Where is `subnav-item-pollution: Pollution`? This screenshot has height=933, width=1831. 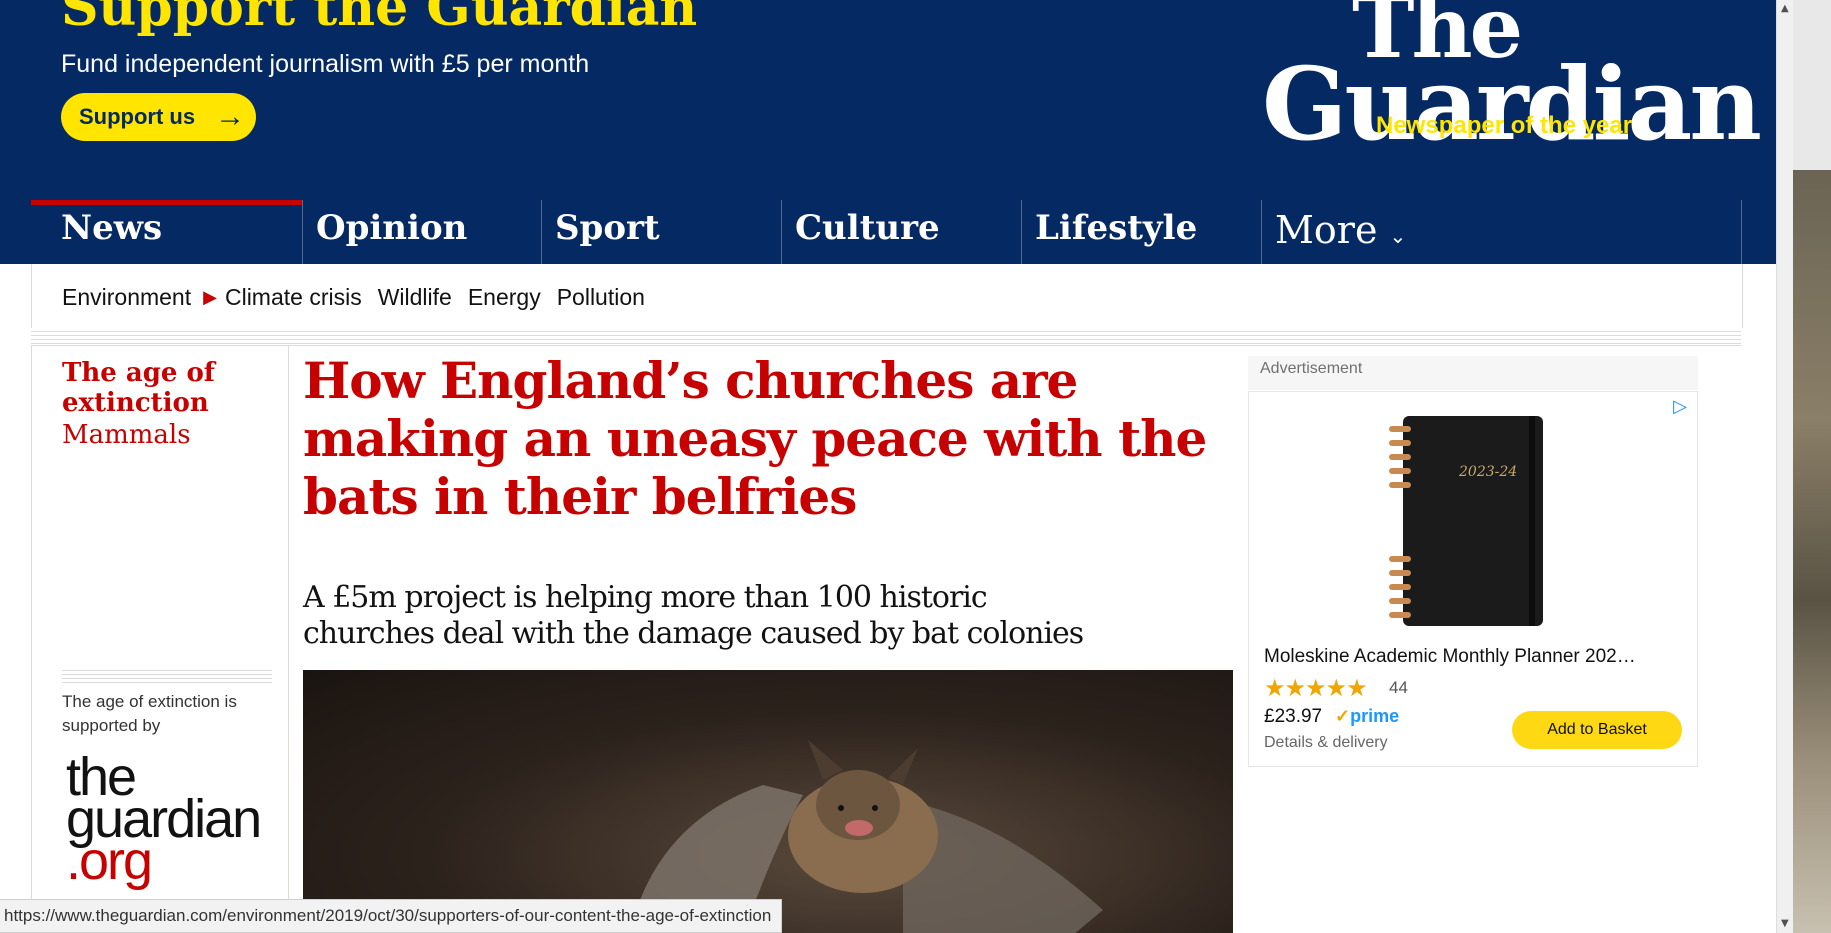
subnav-item-pollution: Pollution is located at coordinates (601, 297).